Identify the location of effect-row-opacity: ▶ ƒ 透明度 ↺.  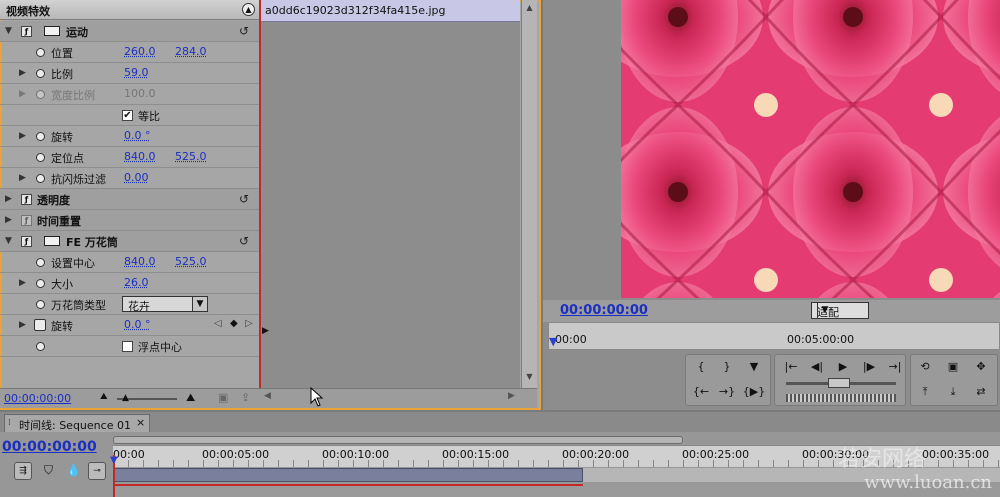
(129, 199).